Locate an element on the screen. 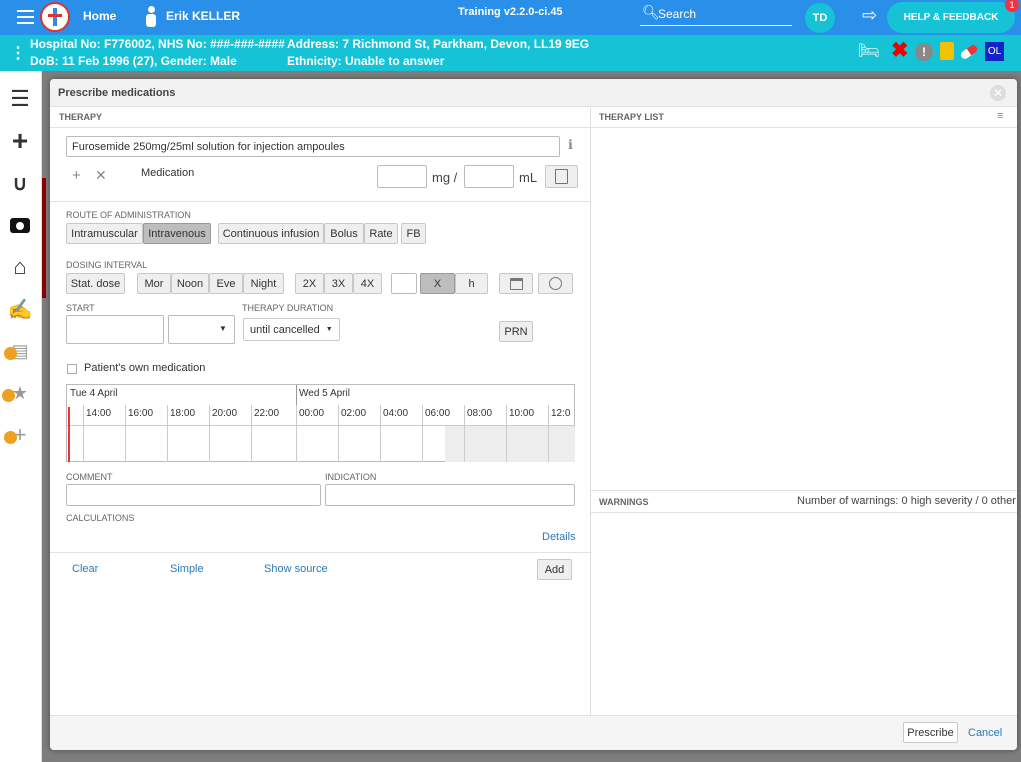 The width and height of the screenshot is (1021, 762). patient-ethnicity: Ethnicity: Unable to answer is located at coordinates (366, 61).